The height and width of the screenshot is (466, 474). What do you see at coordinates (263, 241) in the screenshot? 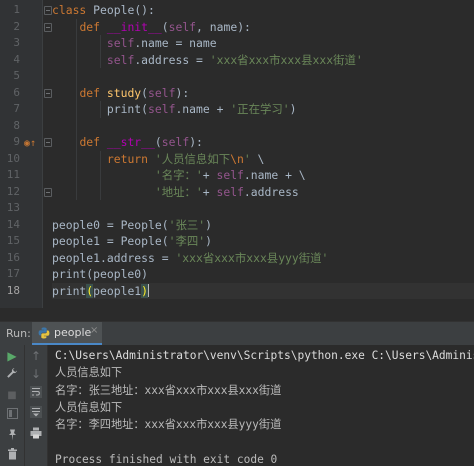
I see `code-line: people1 = People('李四')` at bounding box center [263, 241].